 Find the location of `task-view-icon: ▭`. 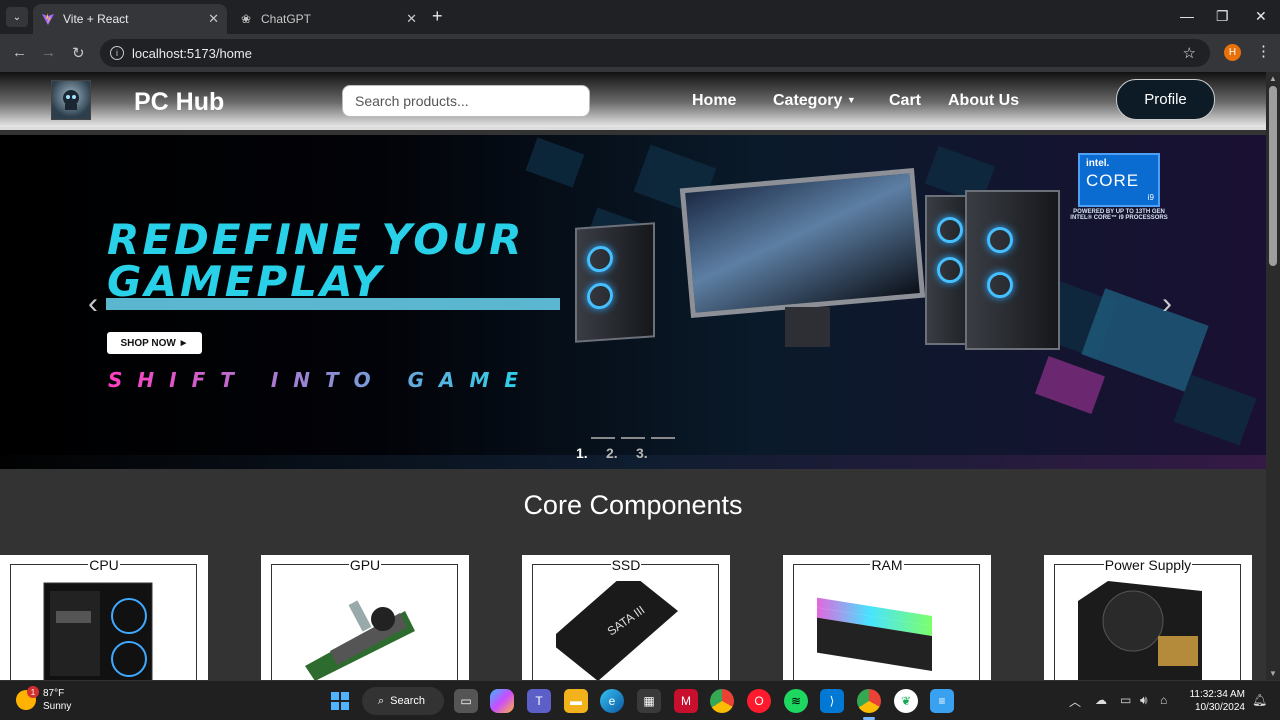

task-view-icon: ▭ is located at coordinates (466, 701).